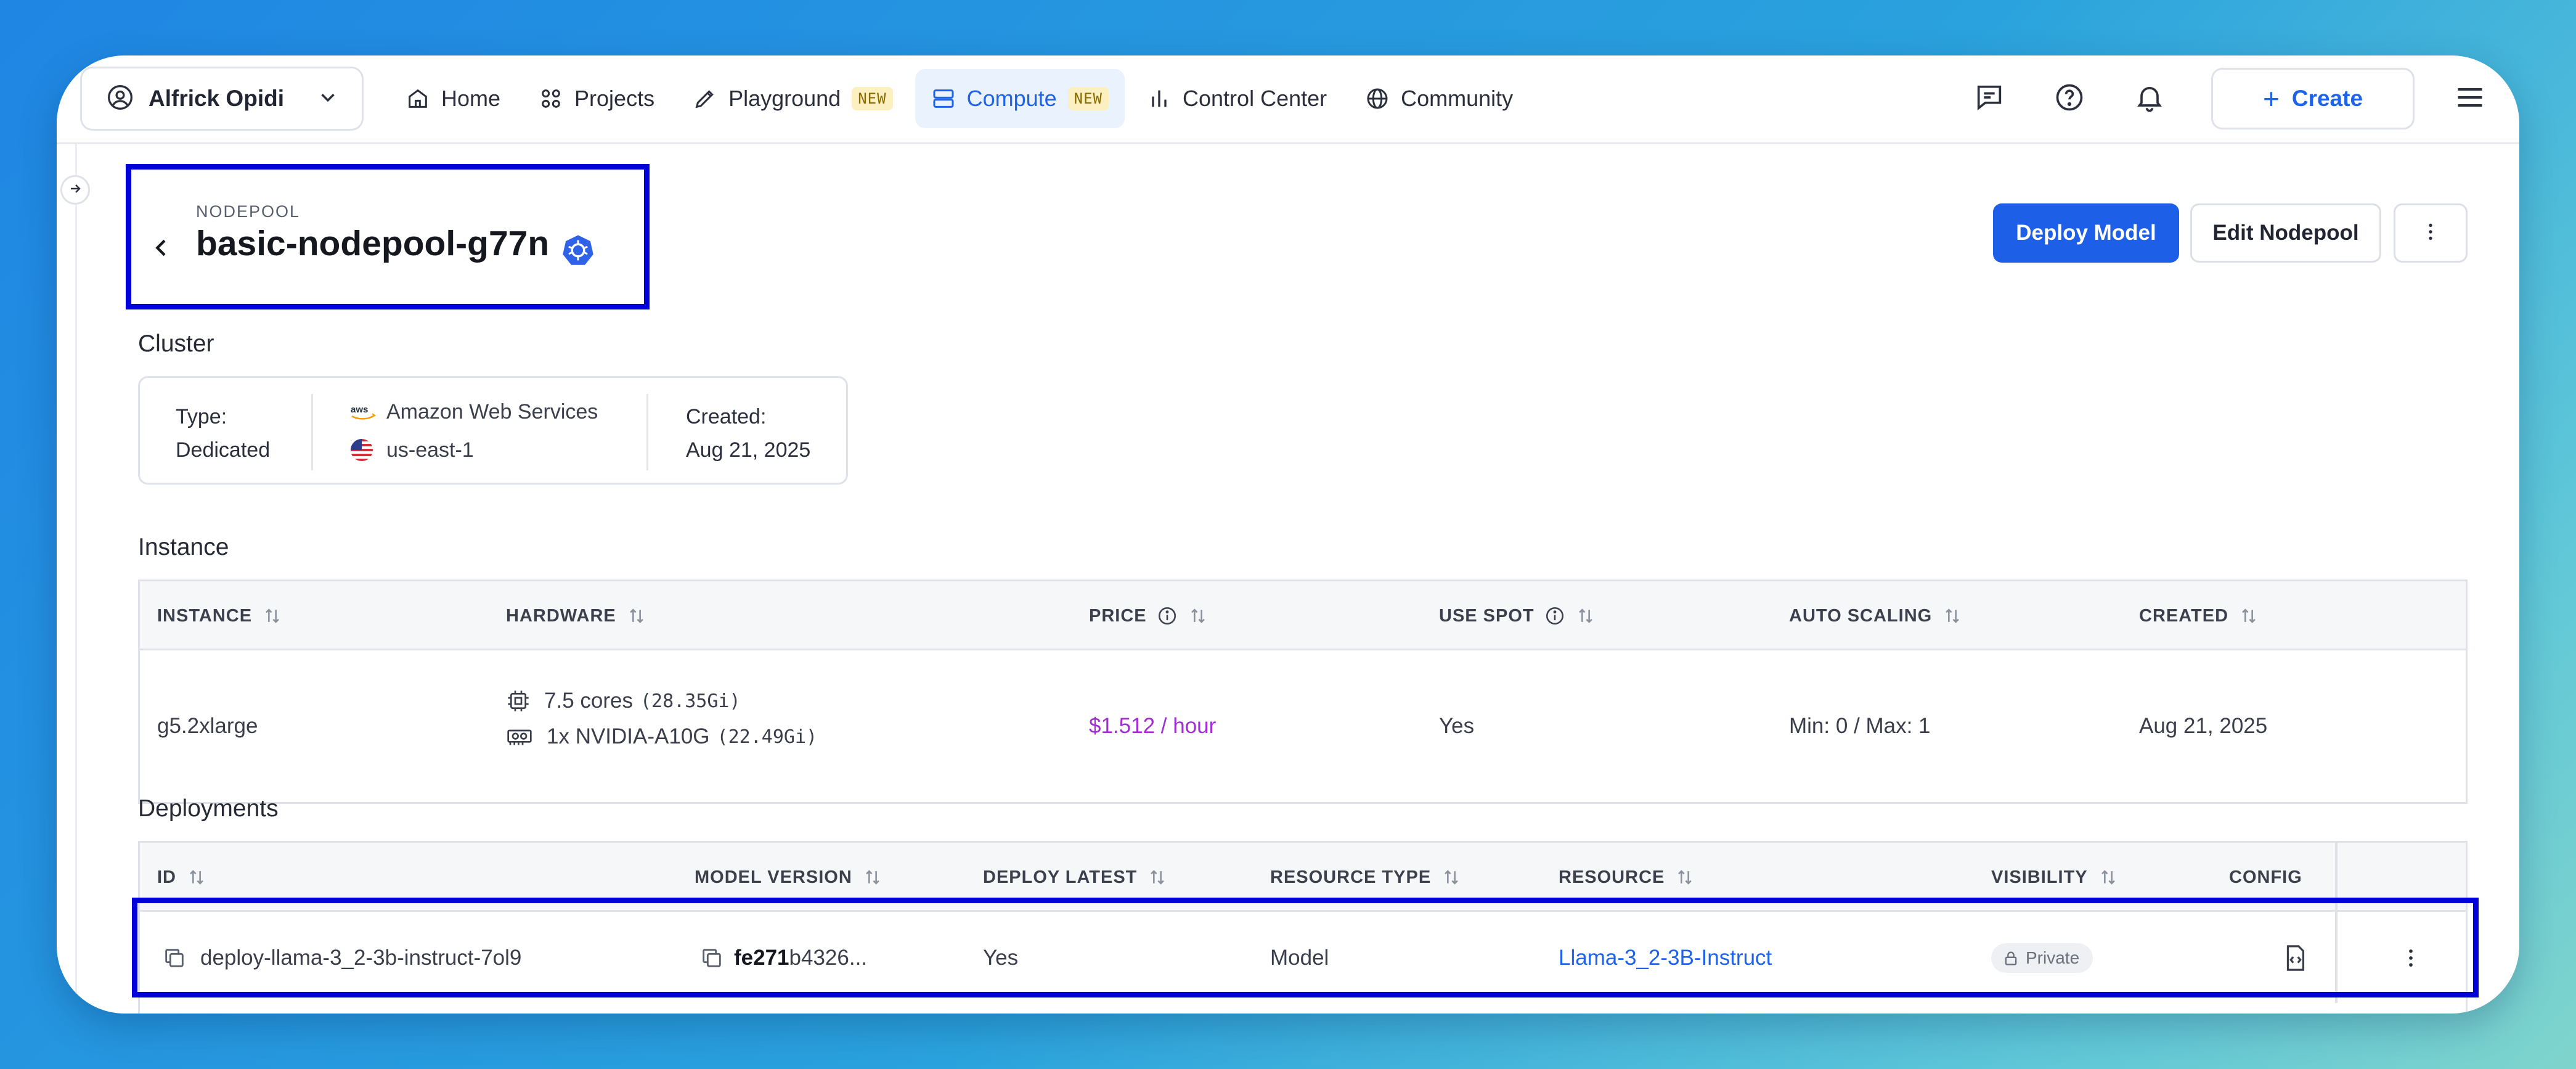  Describe the element at coordinates (1861, 615) in the screenshot. I see `col-auto-scaling-label: AUTO SCALING` at that location.